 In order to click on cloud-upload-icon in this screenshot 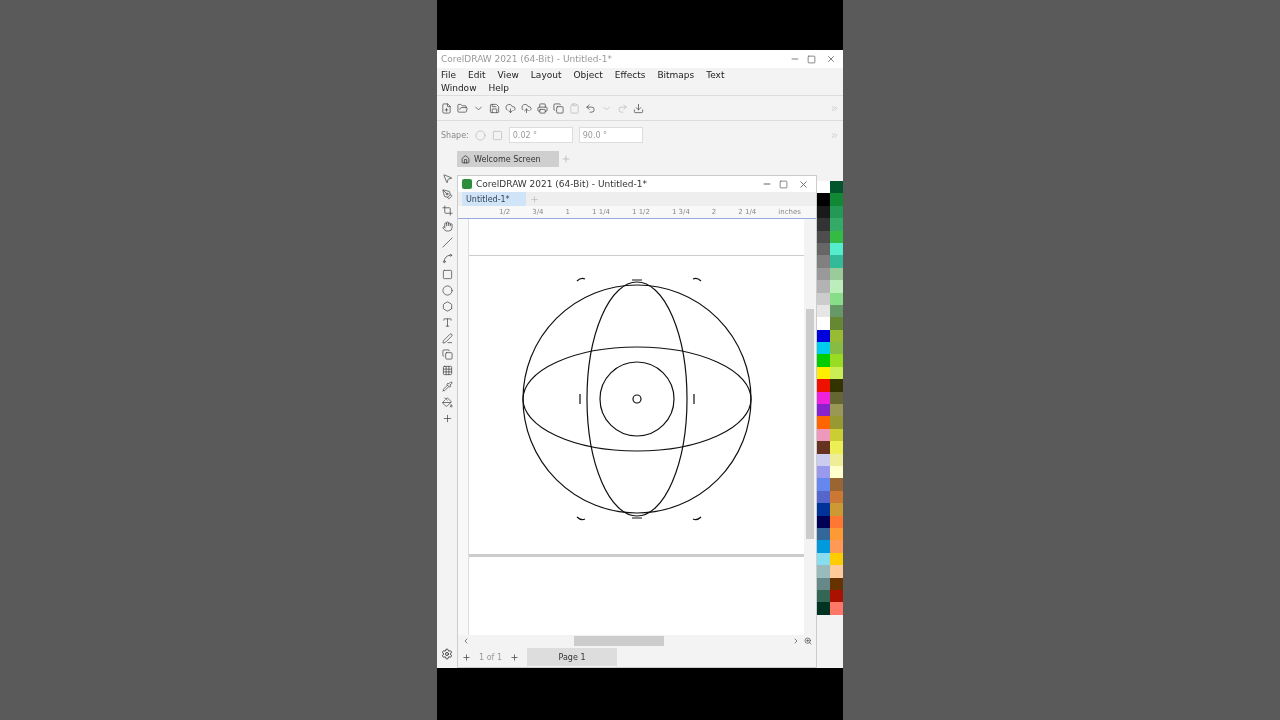, I will do `click(526, 108)`.